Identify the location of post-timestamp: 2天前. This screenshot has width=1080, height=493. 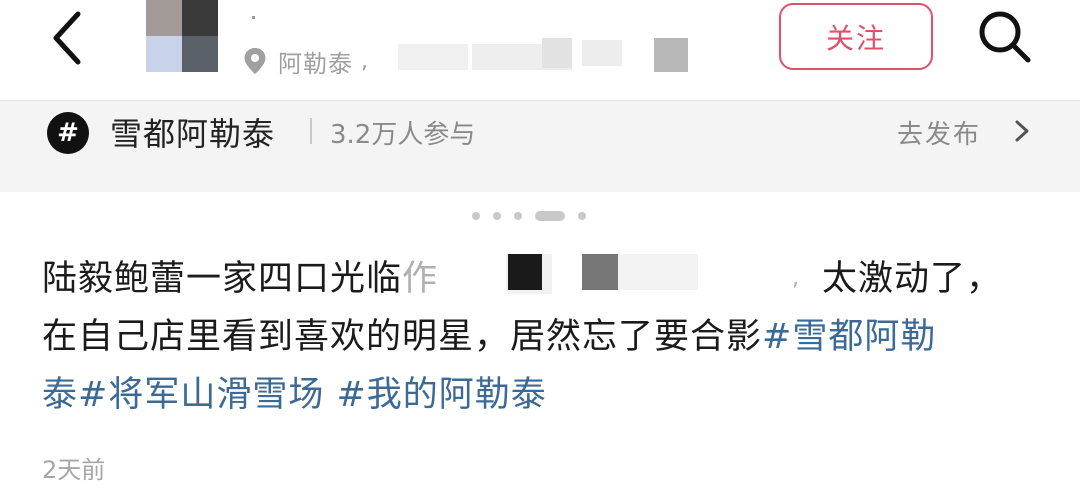
(74, 470).